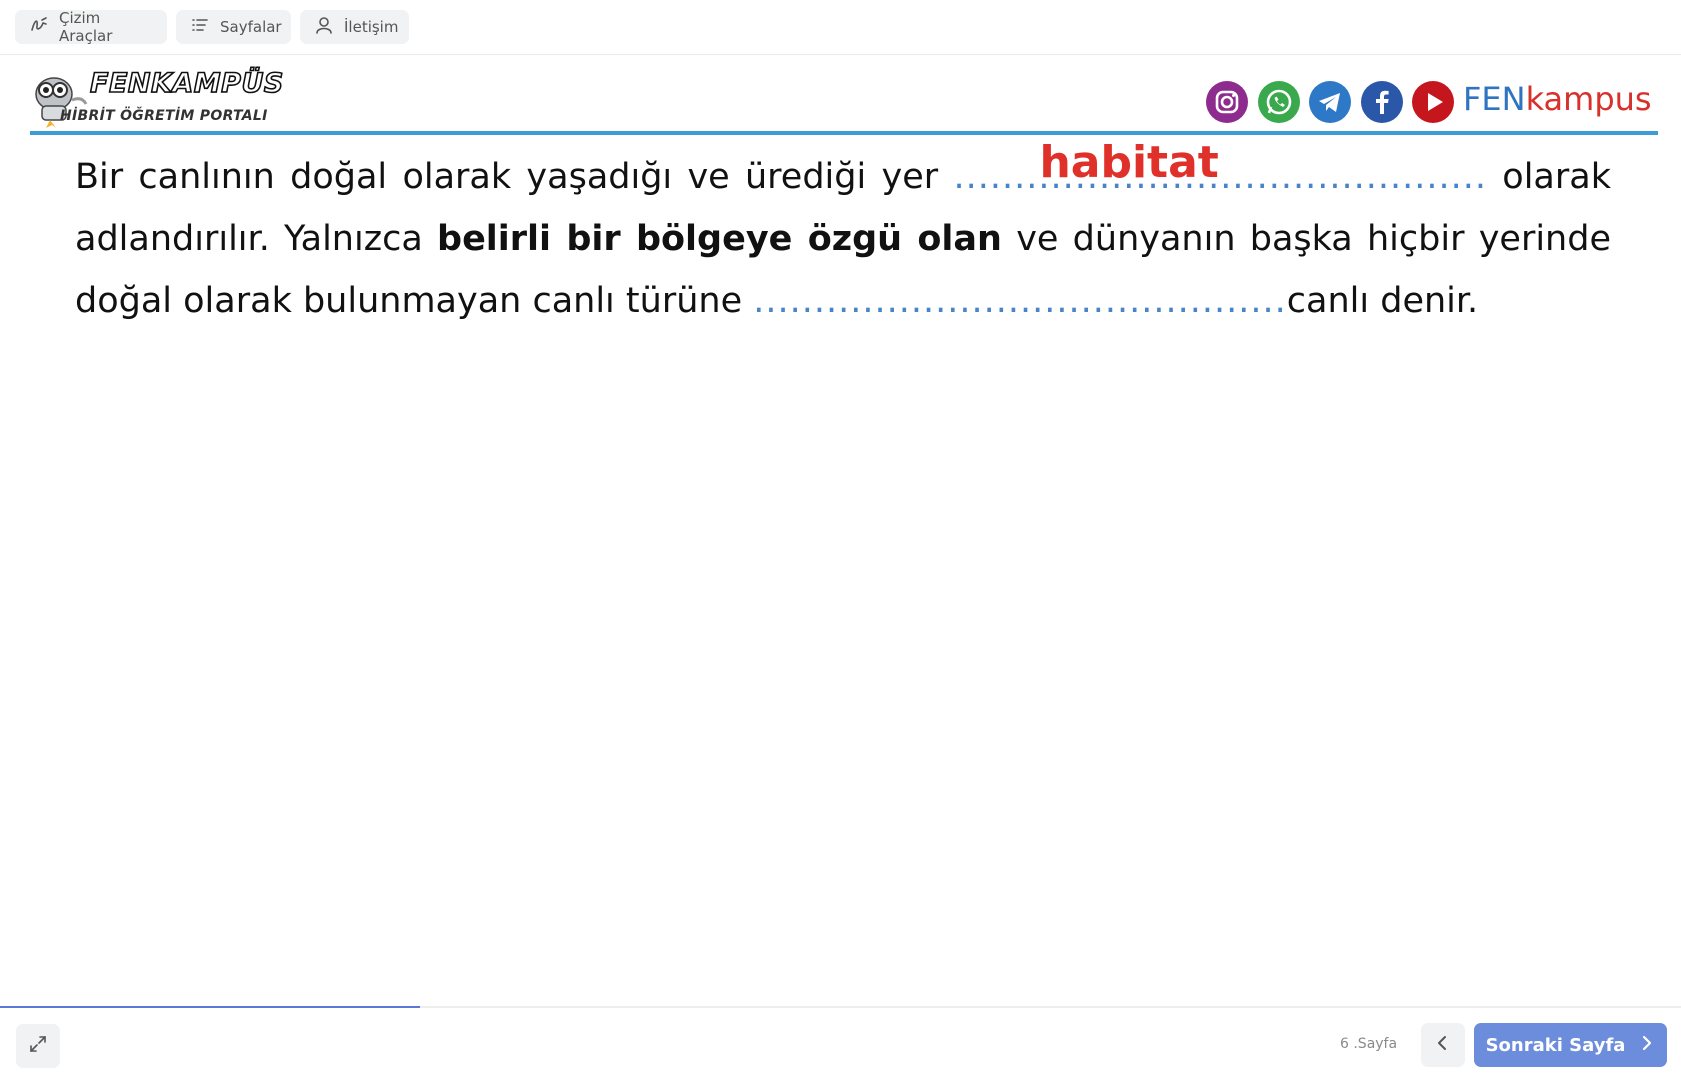 This screenshot has height=1083, width=1681. Describe the element at coordinates (1382, 102) in the screenshot. I see `facebook-icon` at that location.